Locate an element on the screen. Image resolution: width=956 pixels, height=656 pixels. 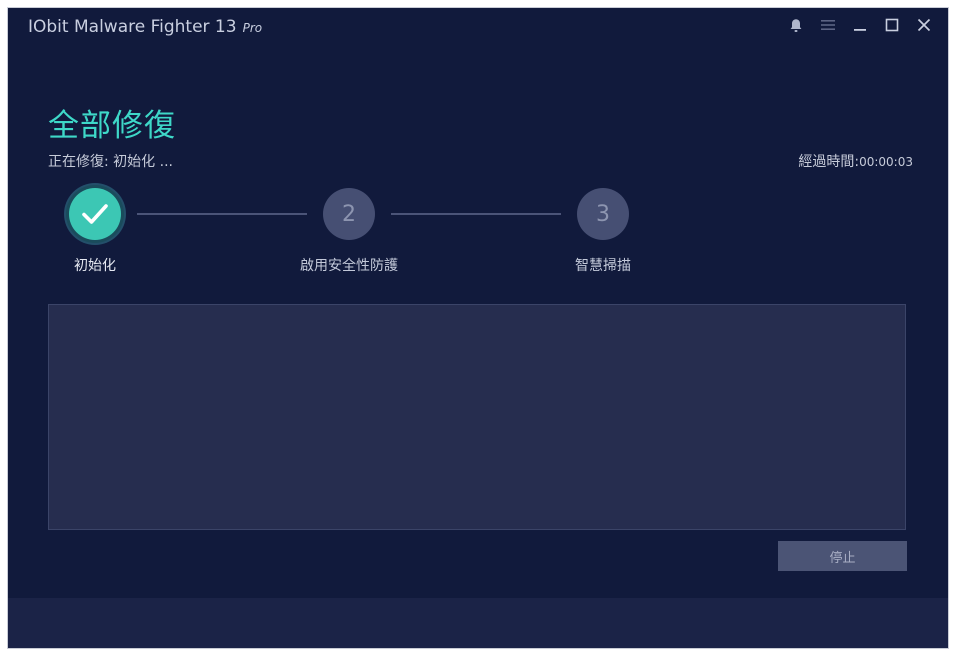
progress-steps: 2 3 初始化 啟用安全性防護 智慧掃描 is located at coordinates (478, 228).